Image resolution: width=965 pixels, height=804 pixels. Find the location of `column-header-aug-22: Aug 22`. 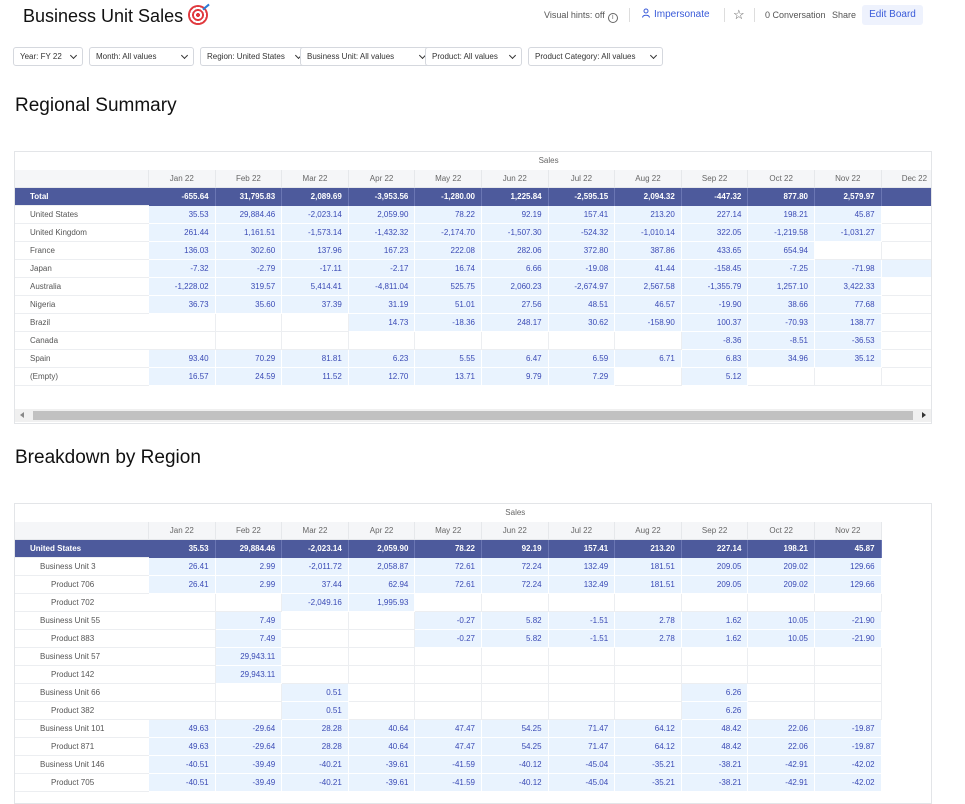

column-header-aug-22: Aug 22 is located at coordinates (648, 179).